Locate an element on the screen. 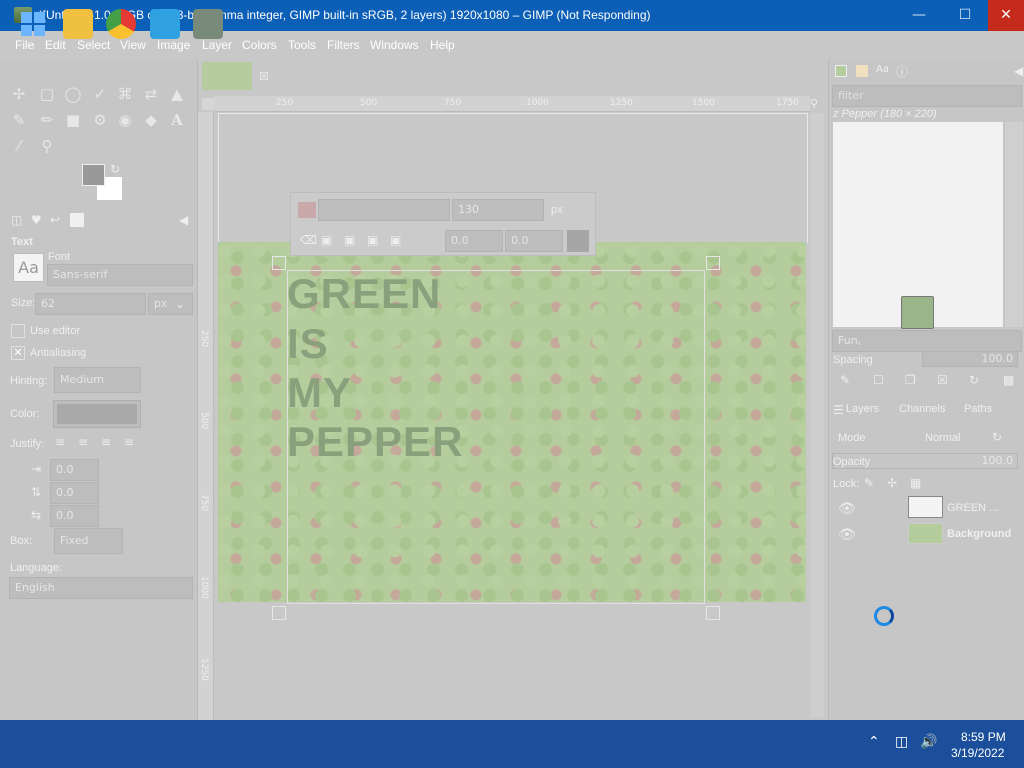 Image resolution: width=1024 pixels, height=768 pixels. file-explorer-icon is located at coordinates (78, 24).